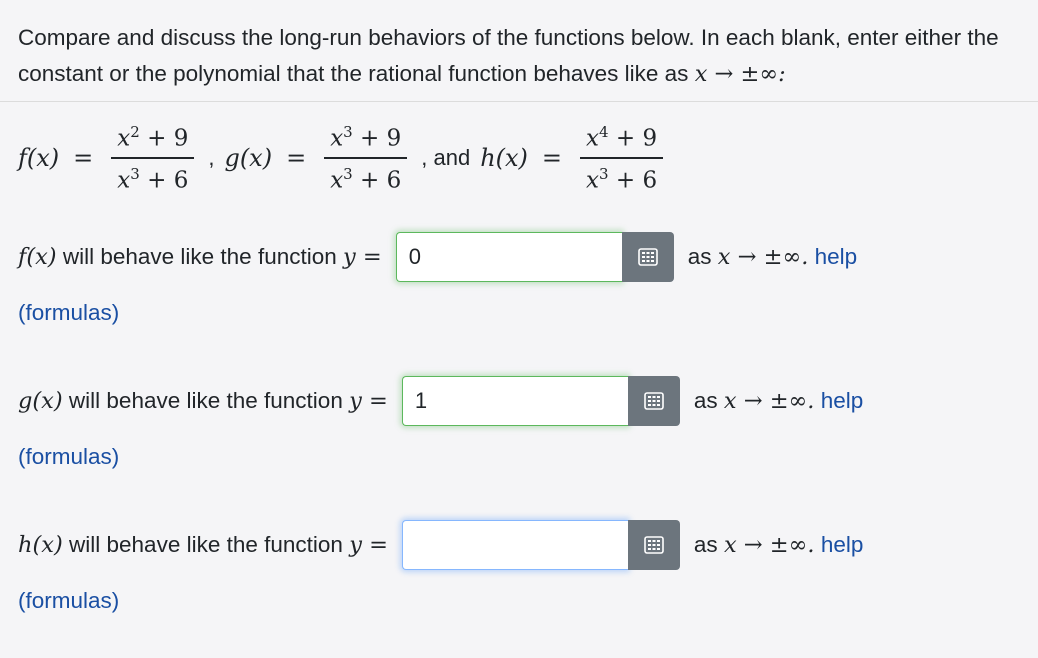 The image size is (1038, 658). Describe the element at coordinates (778, 545) in the screenshot. I see `question-h-suffix: as x → ±∞. help` at that location.